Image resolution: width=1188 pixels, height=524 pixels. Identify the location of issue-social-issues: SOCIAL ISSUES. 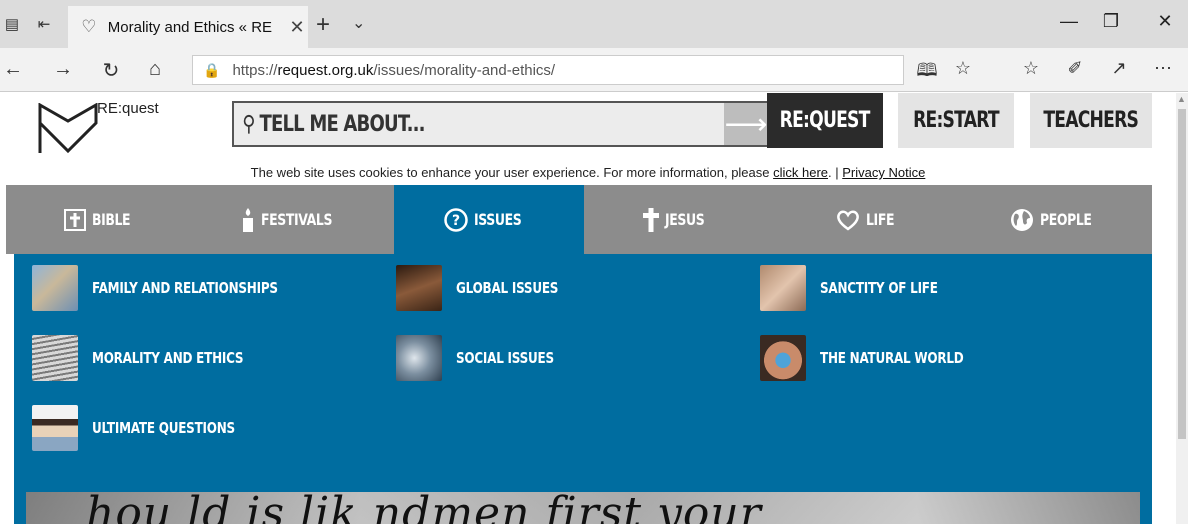
(487, 358).